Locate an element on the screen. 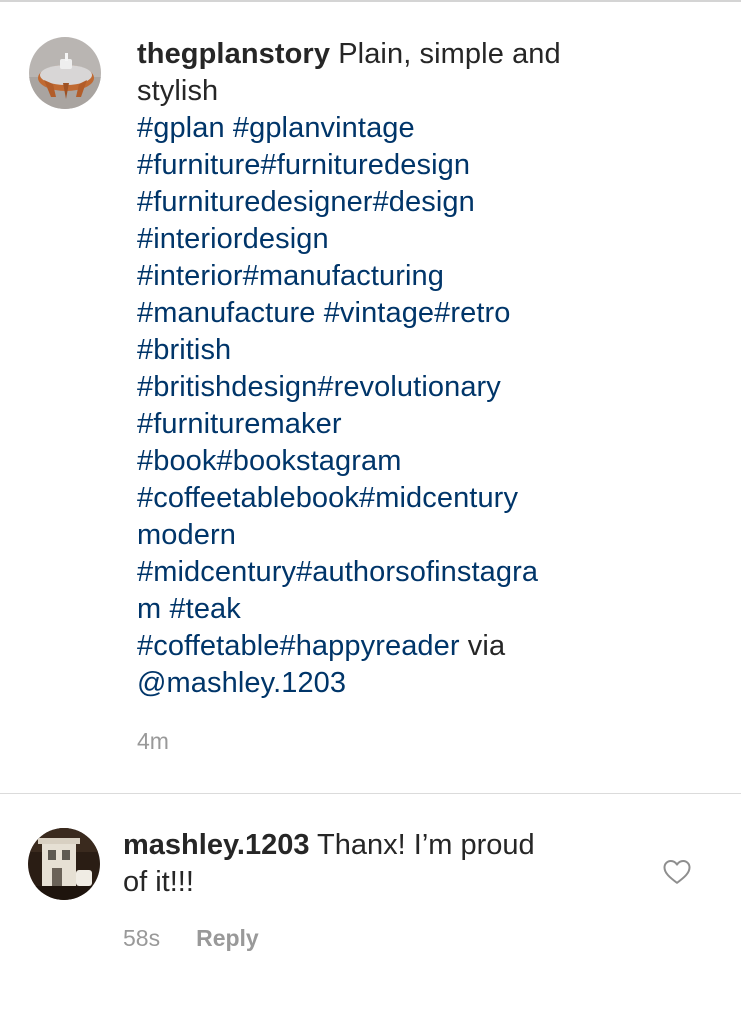 This screenshot has height=1024, width=741. caption-line: #midcentury#authorsofinstagra is located at coordinates (377, 572).